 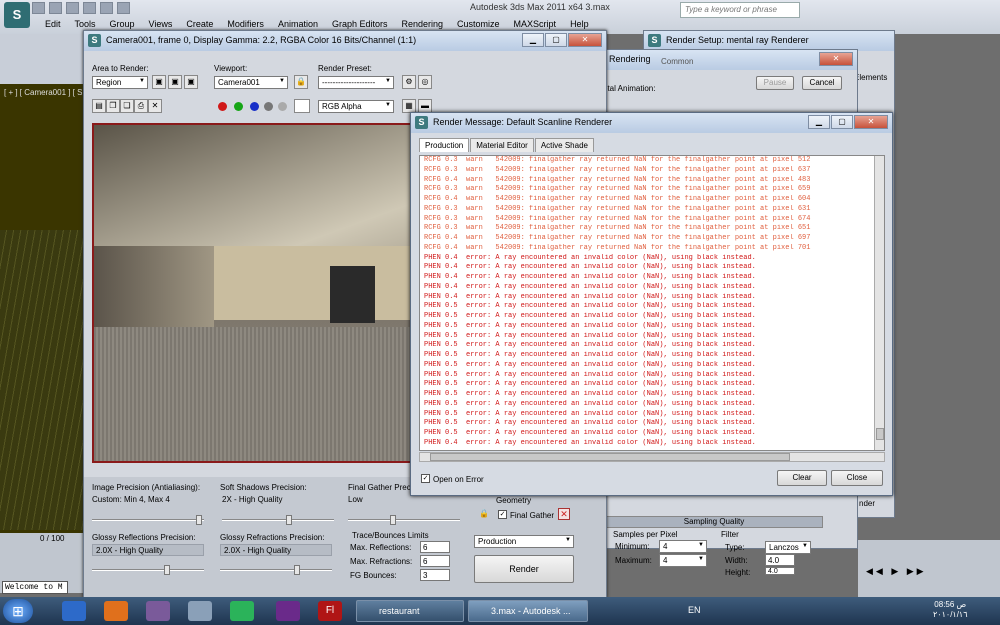 What do you see at coordinates (74, 611) in the screenshot?
I see `internet-explorer-icon` at bounding box center [74, 611].